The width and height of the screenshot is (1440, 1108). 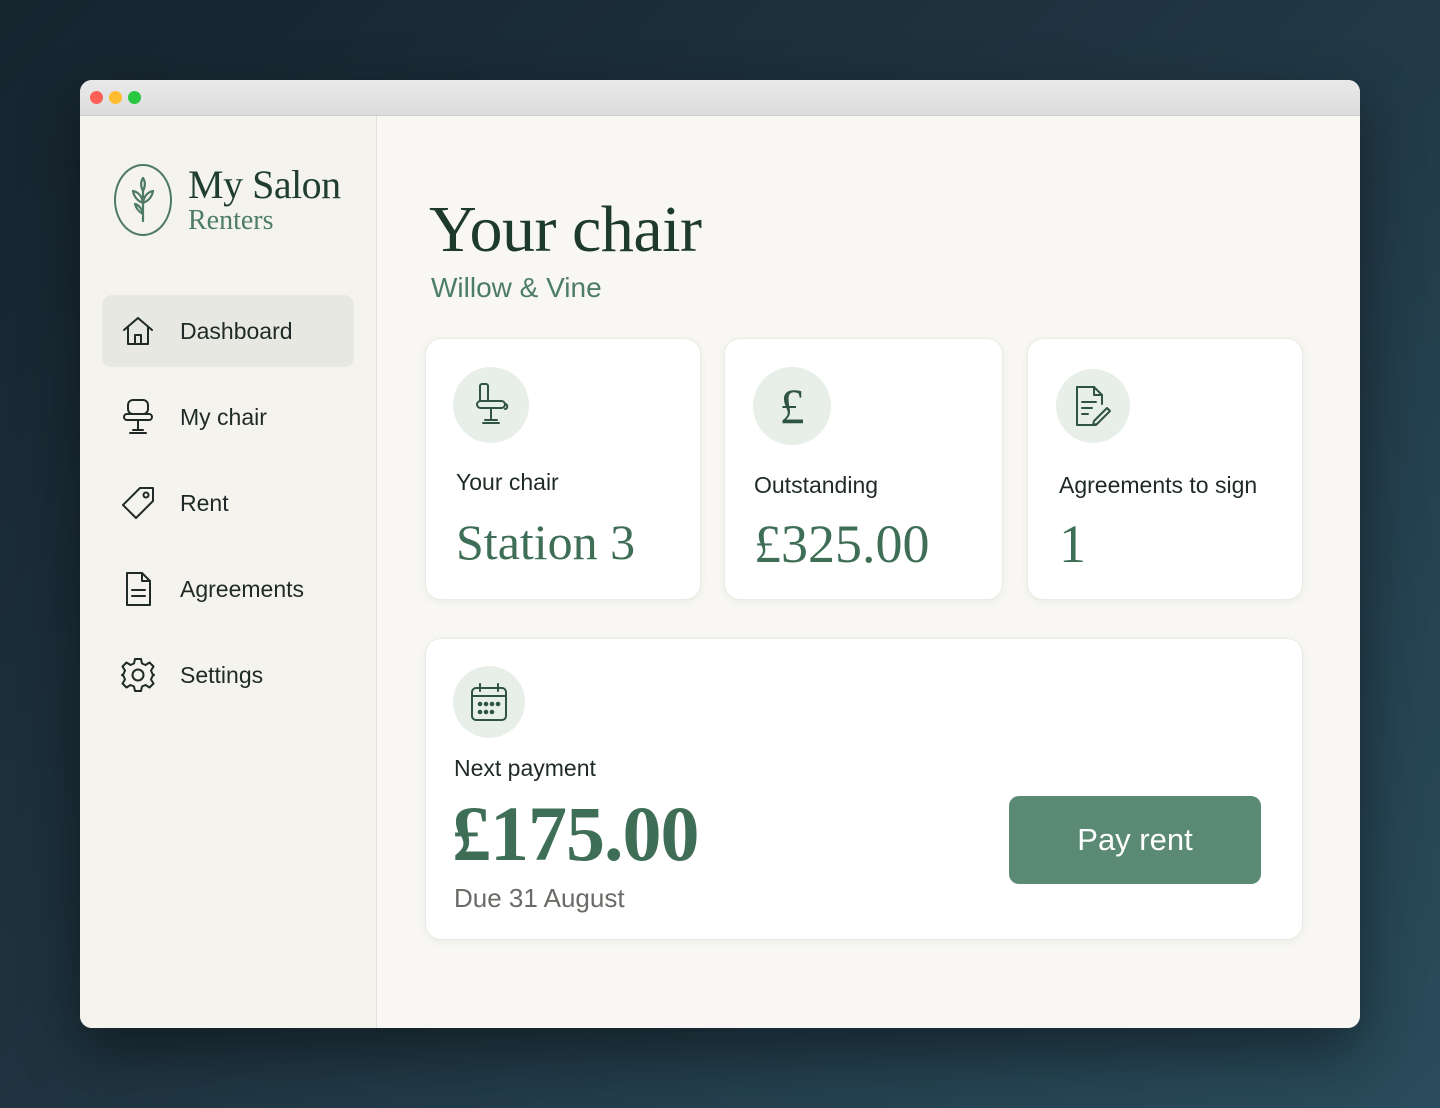 I want to click on next-payment-amount: £175.00, so click(x=575, y=833).